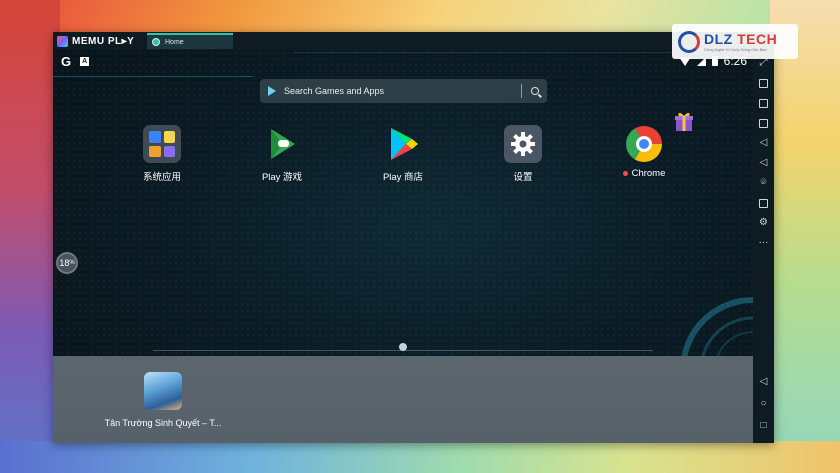 The width and height of the screenshot is (840, 473). I want to click on app-play-games: Play 游戏, so click(282, 154).